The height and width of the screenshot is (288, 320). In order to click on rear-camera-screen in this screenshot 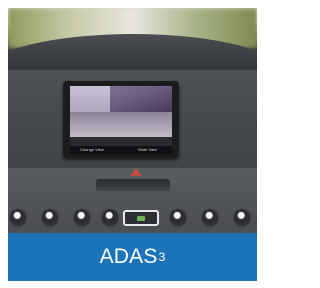, I will do `click(121, 116)`.